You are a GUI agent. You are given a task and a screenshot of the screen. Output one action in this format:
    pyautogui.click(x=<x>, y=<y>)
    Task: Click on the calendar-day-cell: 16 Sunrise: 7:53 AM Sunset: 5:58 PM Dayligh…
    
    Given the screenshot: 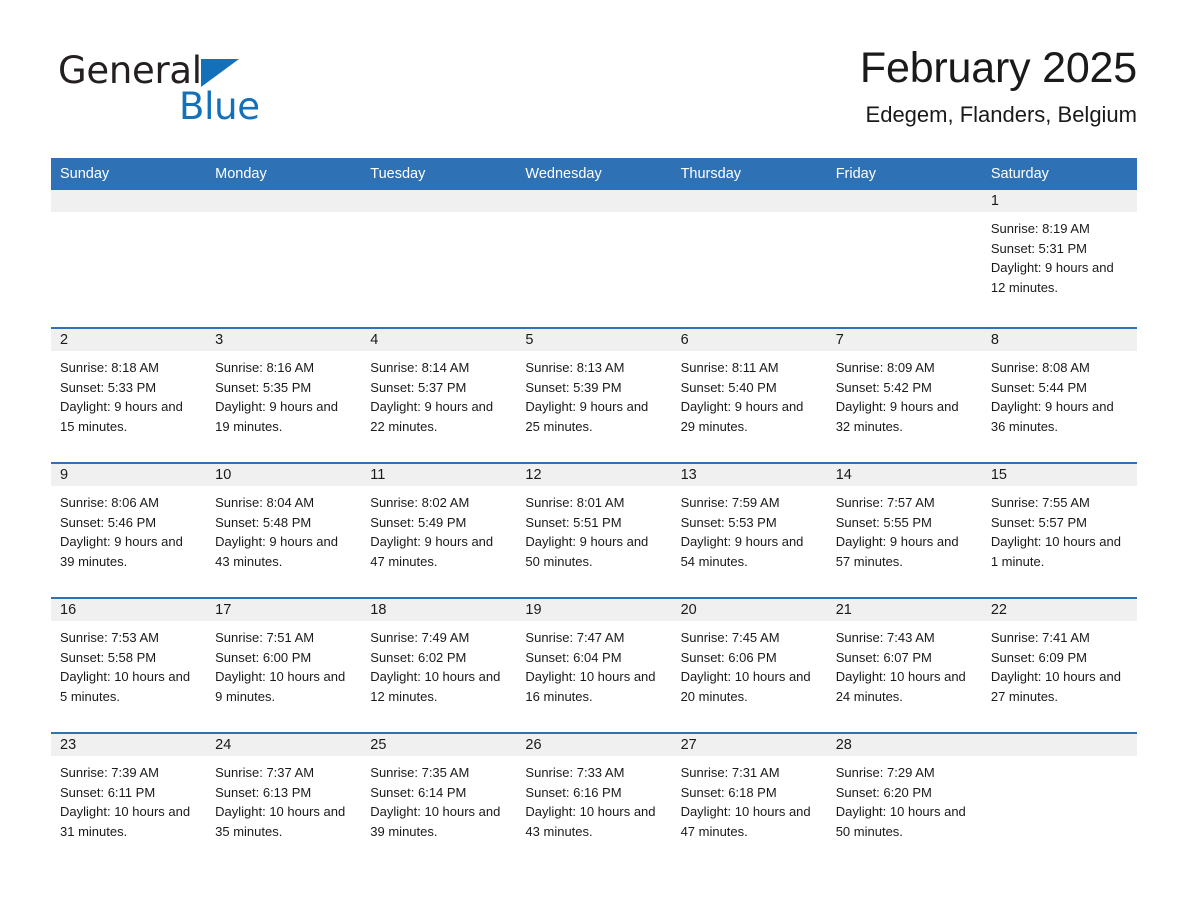 What is the action you would take?
    pyautogui.click(x=129, y=665)
    